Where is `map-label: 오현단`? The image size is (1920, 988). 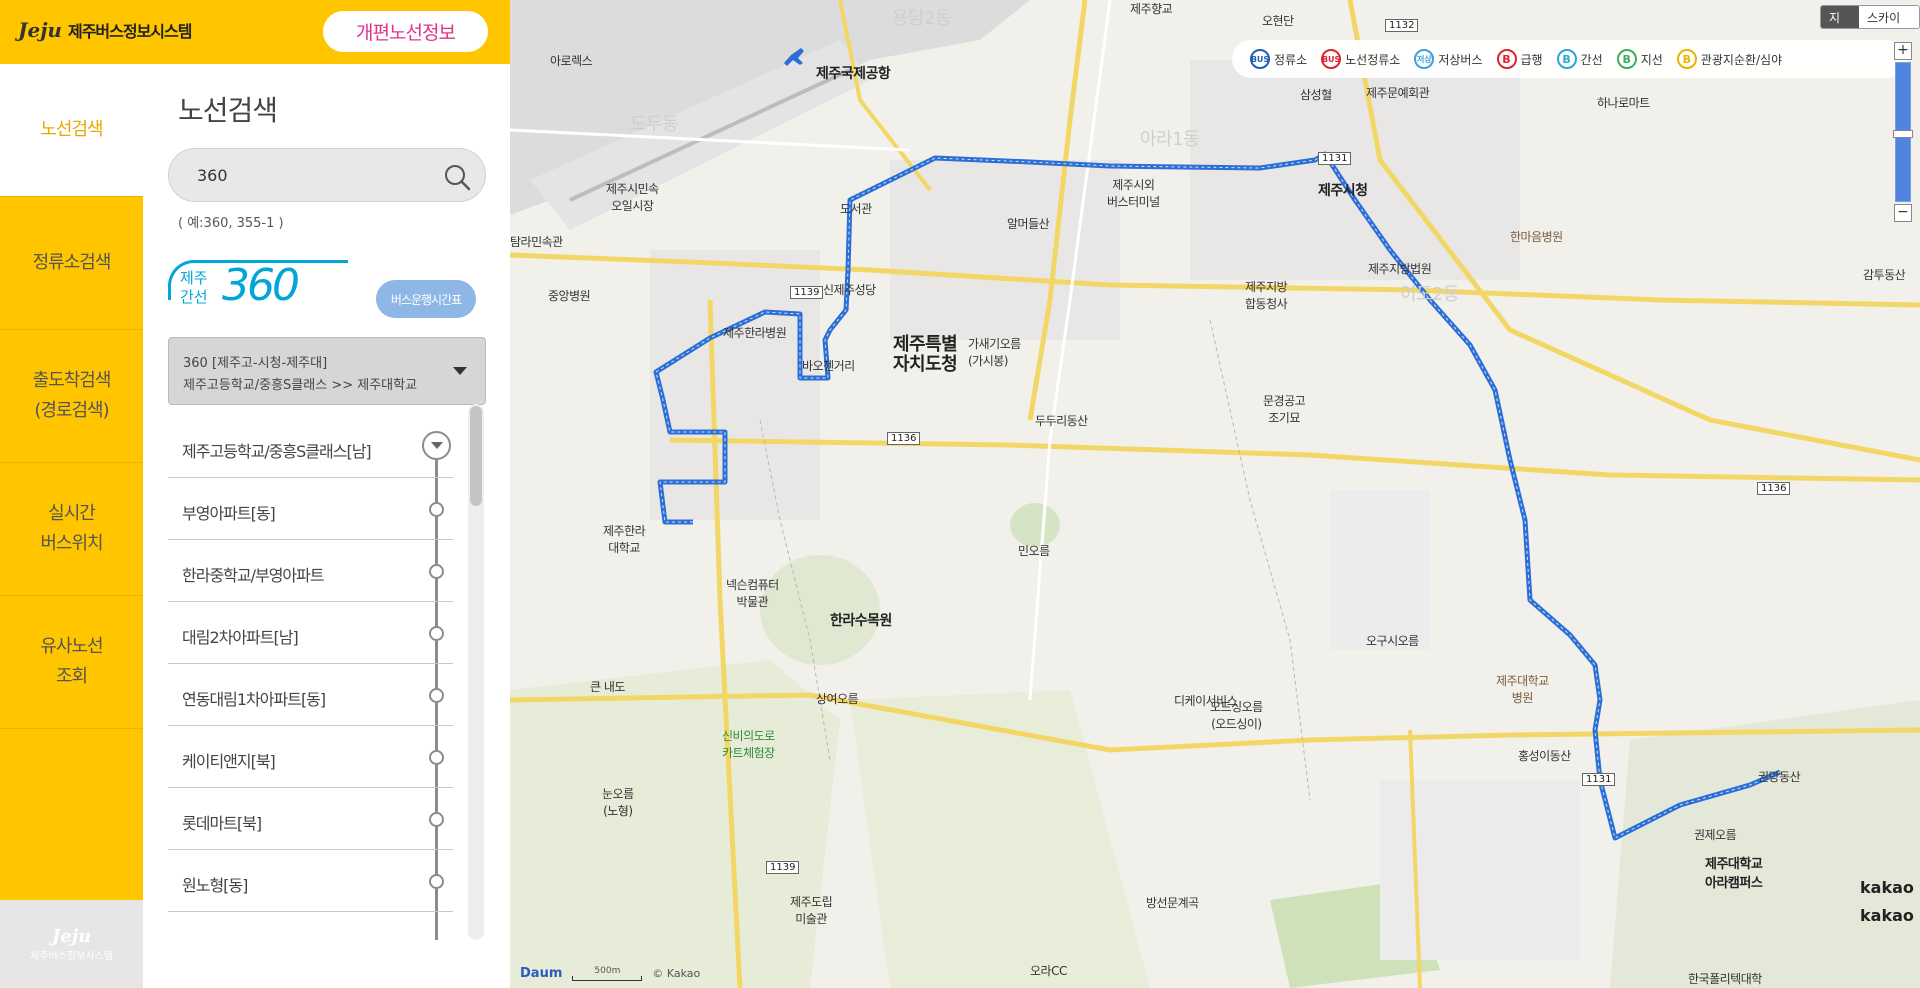
map-label: 오현단 is located at coordinates (1278, 21).